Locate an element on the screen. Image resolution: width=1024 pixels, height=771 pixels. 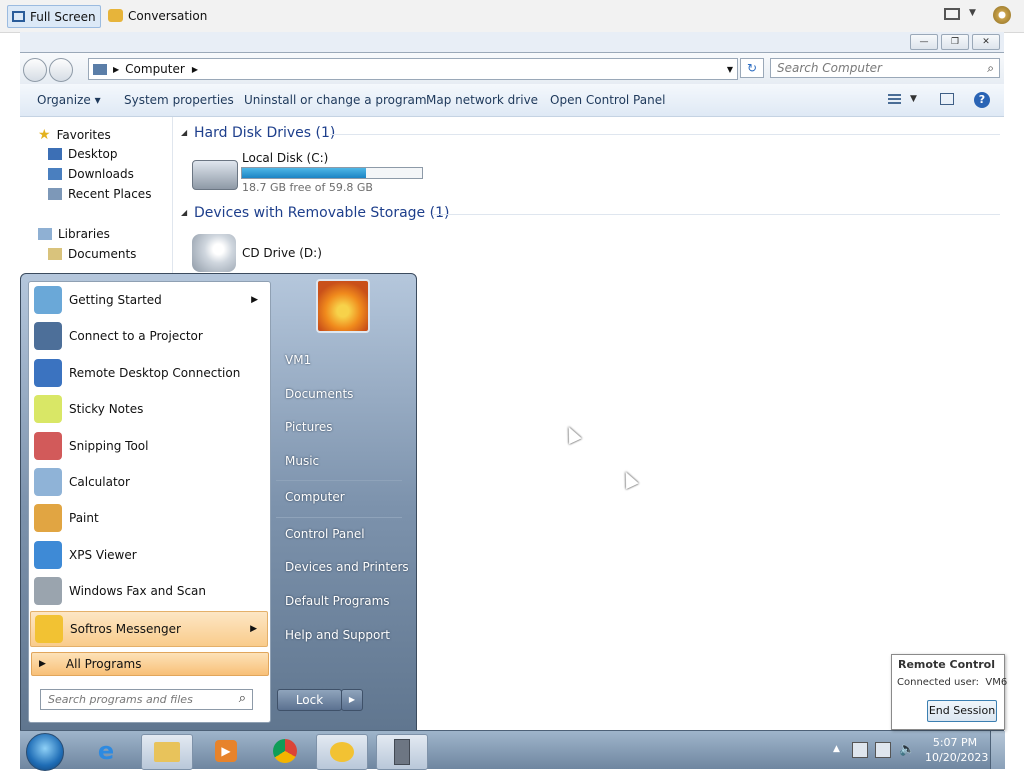
address-dropdown-icon: ▼ is located at coordinates (730, 69).